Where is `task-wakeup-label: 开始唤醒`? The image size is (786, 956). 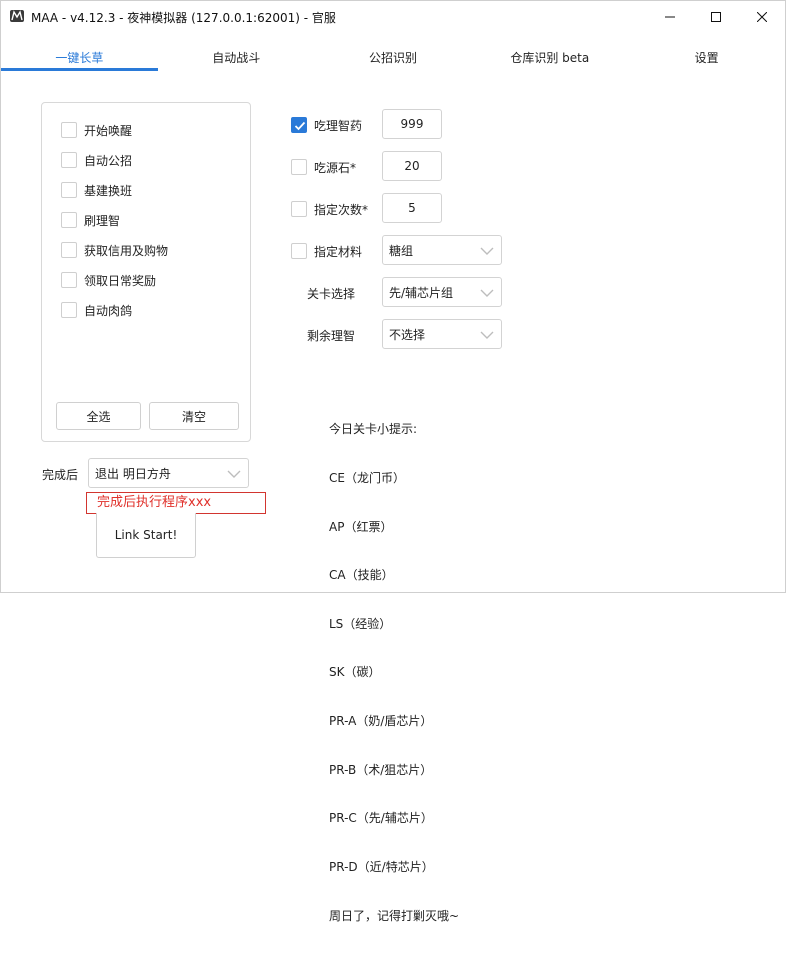 task-wakeup-label: 开始唤醒 is located at coordinates (108, 130).